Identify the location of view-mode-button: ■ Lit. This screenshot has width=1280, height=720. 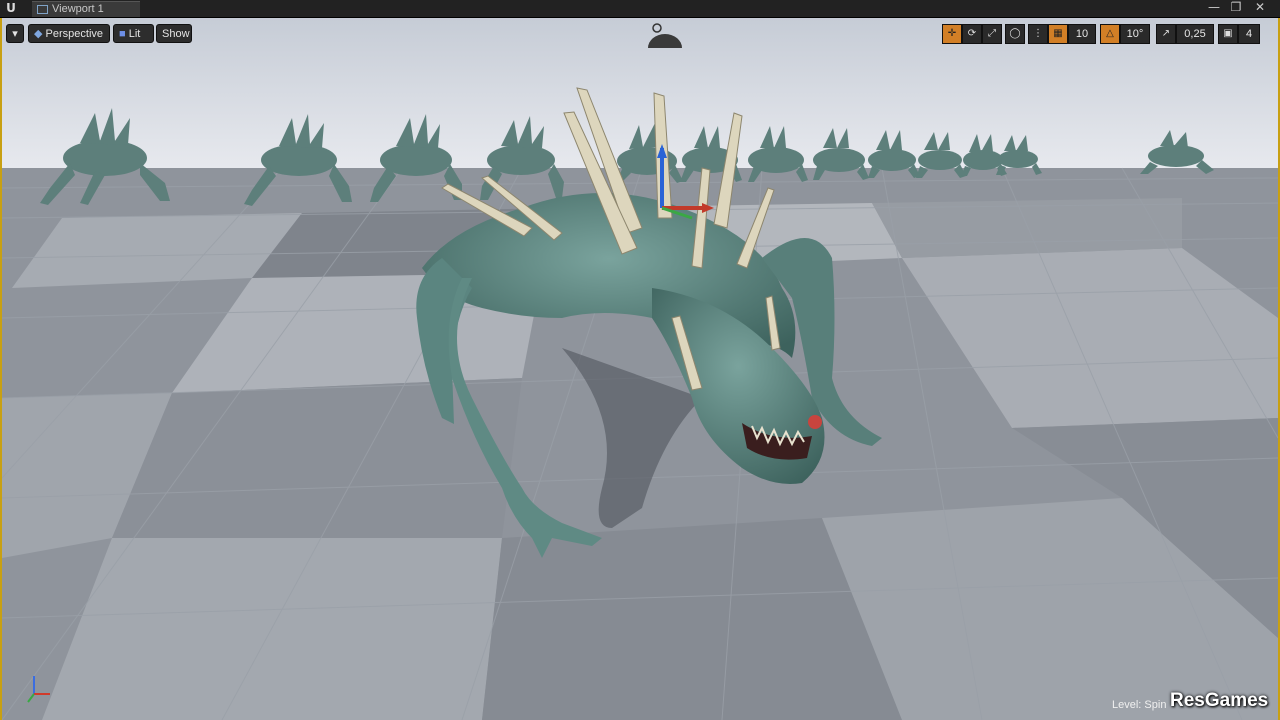
(133, 33).